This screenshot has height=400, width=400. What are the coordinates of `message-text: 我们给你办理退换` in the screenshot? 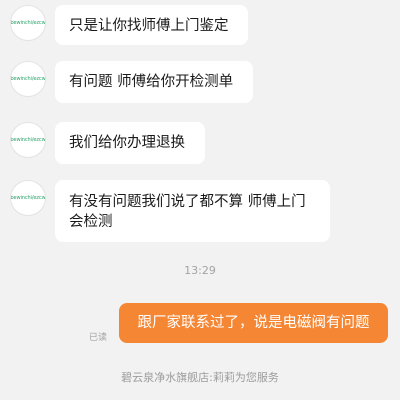 It's located at (127, 143).